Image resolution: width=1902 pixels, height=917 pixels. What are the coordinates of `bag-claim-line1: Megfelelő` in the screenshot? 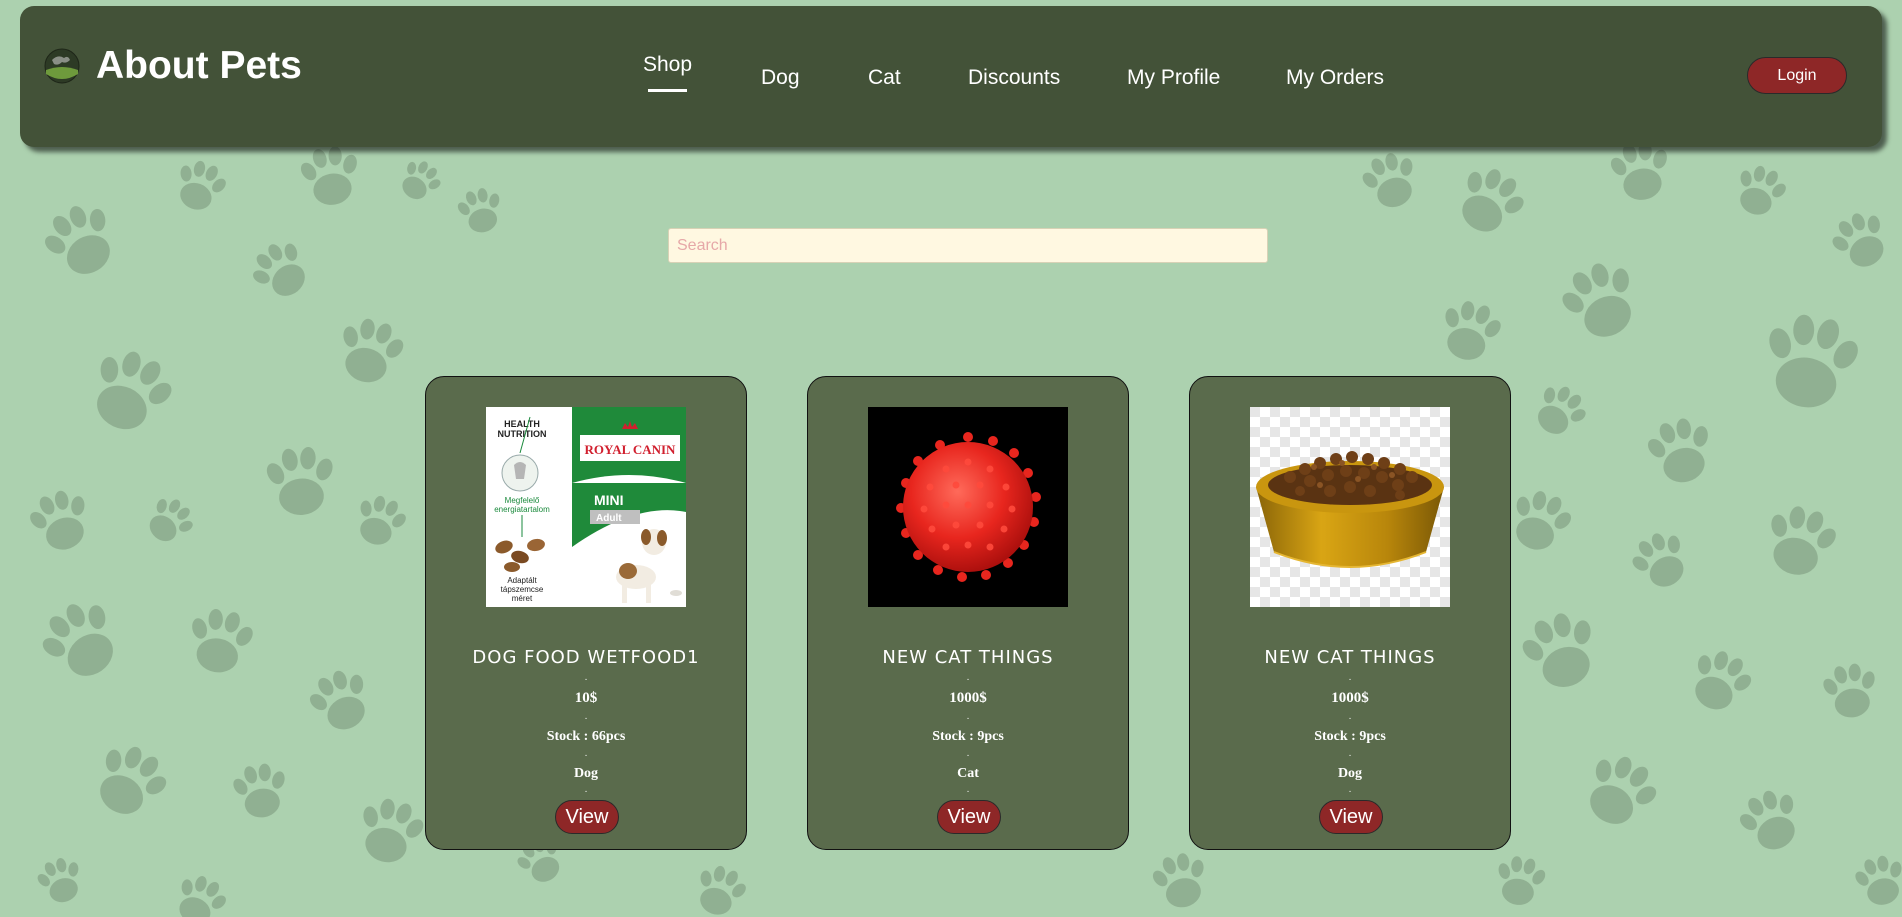 It's located at (522, 500).